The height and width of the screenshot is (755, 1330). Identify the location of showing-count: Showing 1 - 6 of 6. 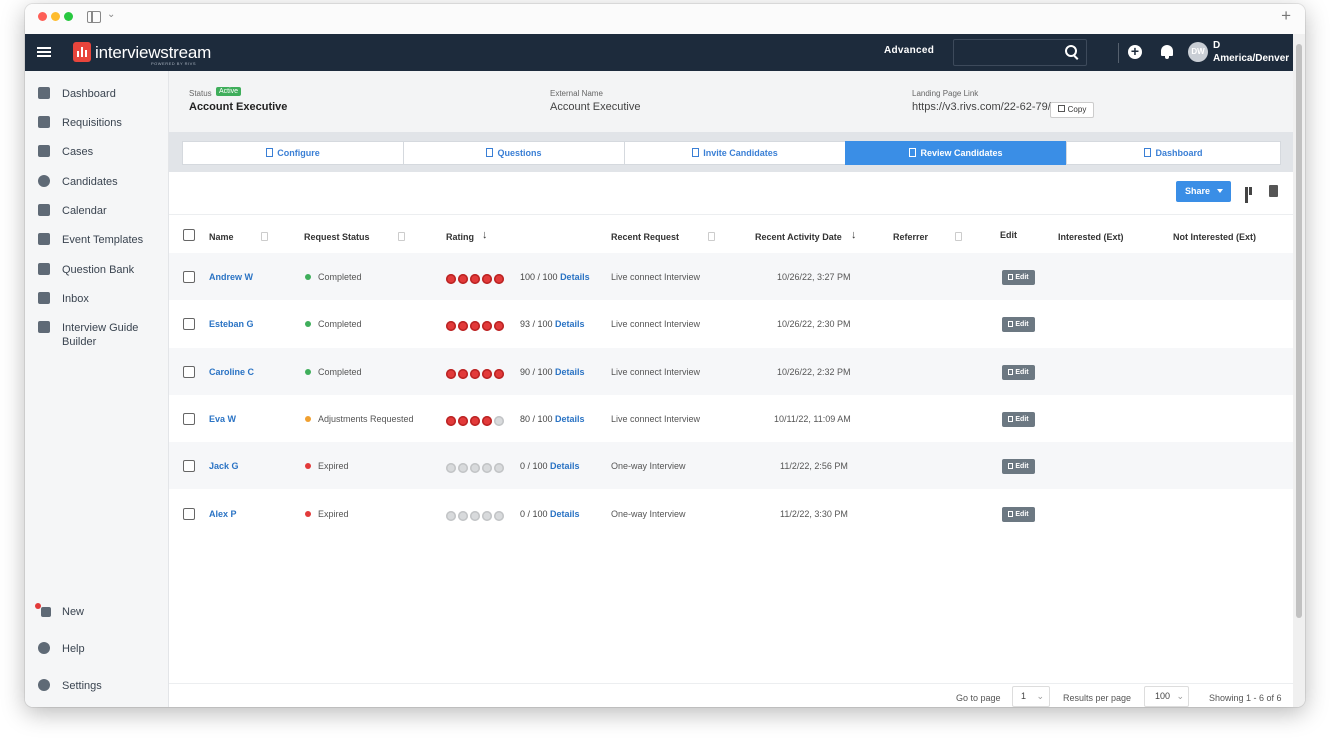
(1245, 698).